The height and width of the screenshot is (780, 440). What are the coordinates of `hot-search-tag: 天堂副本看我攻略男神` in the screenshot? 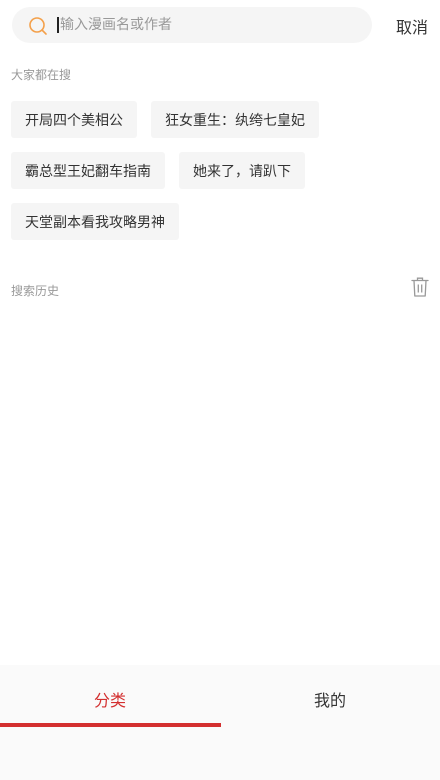 It's located at (95, 221).